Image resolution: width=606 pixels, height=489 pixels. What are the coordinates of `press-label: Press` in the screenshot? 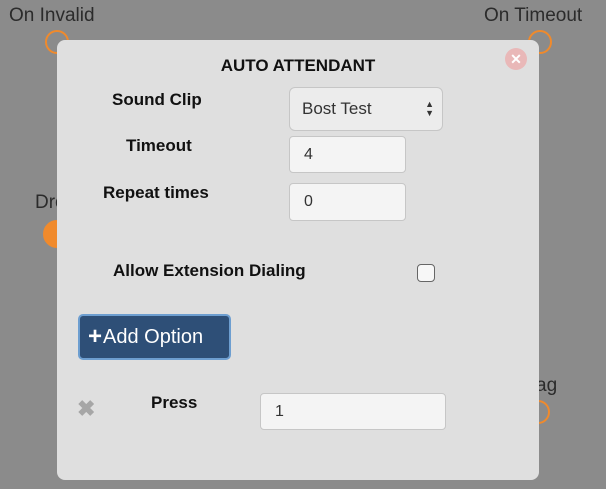 It's located at (174, 402).